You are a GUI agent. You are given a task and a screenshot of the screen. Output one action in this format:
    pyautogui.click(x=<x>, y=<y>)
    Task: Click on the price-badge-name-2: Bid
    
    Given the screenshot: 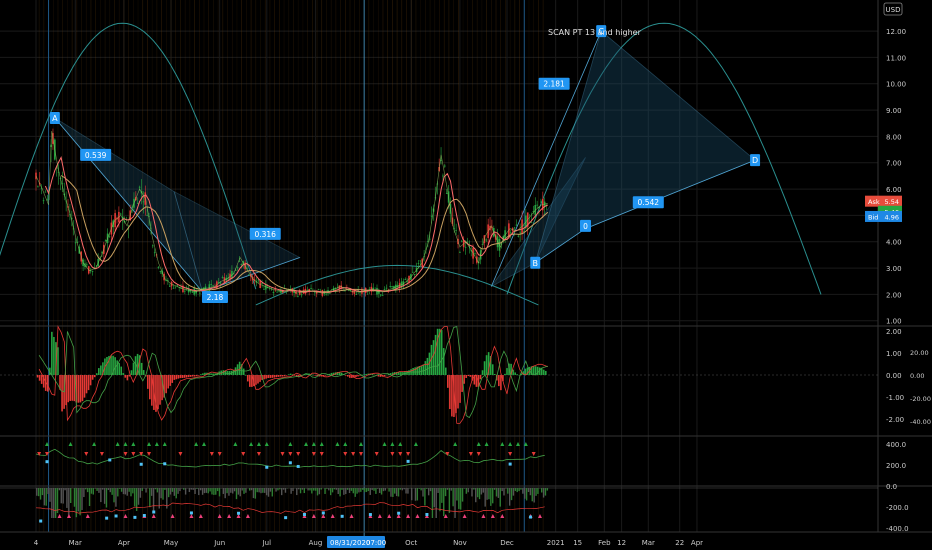 What is the action you would take?
    pyautogui.click(x=873, y=217)
    